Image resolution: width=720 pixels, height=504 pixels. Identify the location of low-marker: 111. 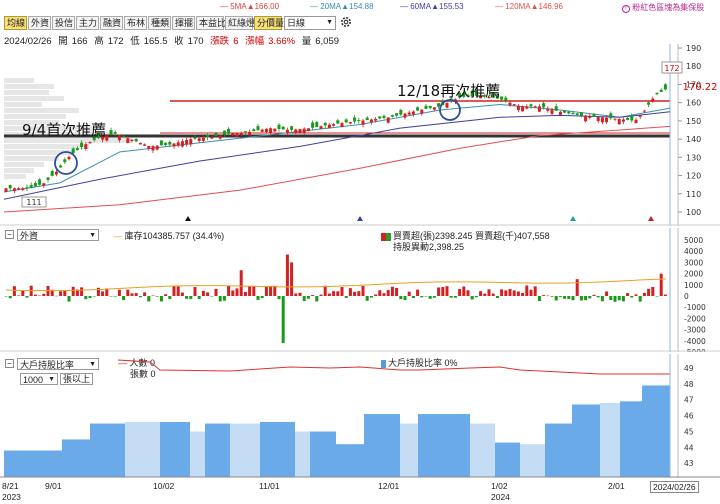
(33, 202).